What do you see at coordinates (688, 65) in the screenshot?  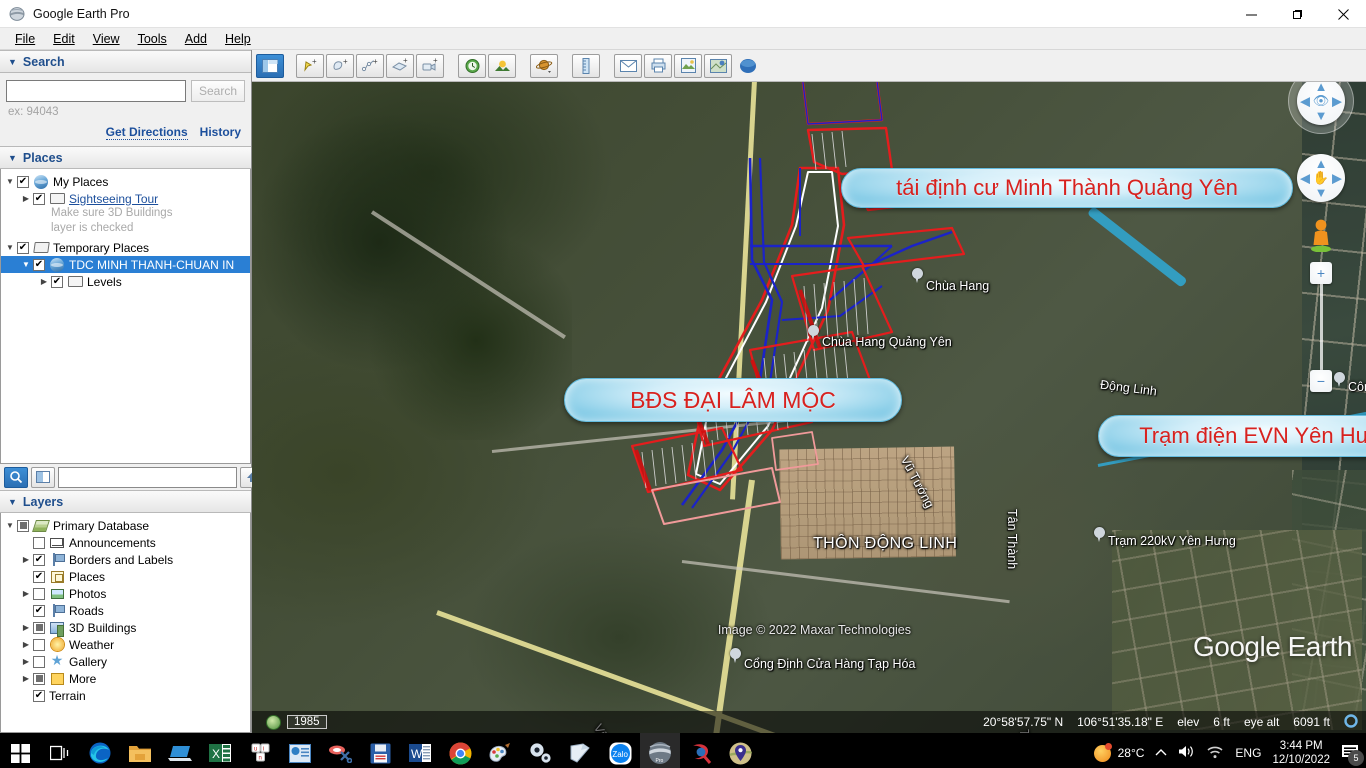 I see `save-image-button` at bounding box center [688, 65].